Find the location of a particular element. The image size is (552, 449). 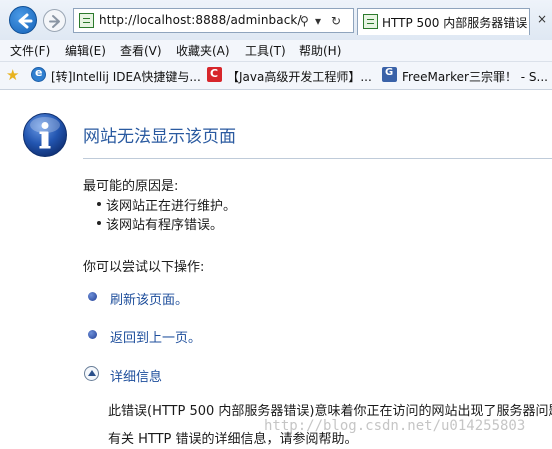

csdn-icon is located at coordinates (214, 74).